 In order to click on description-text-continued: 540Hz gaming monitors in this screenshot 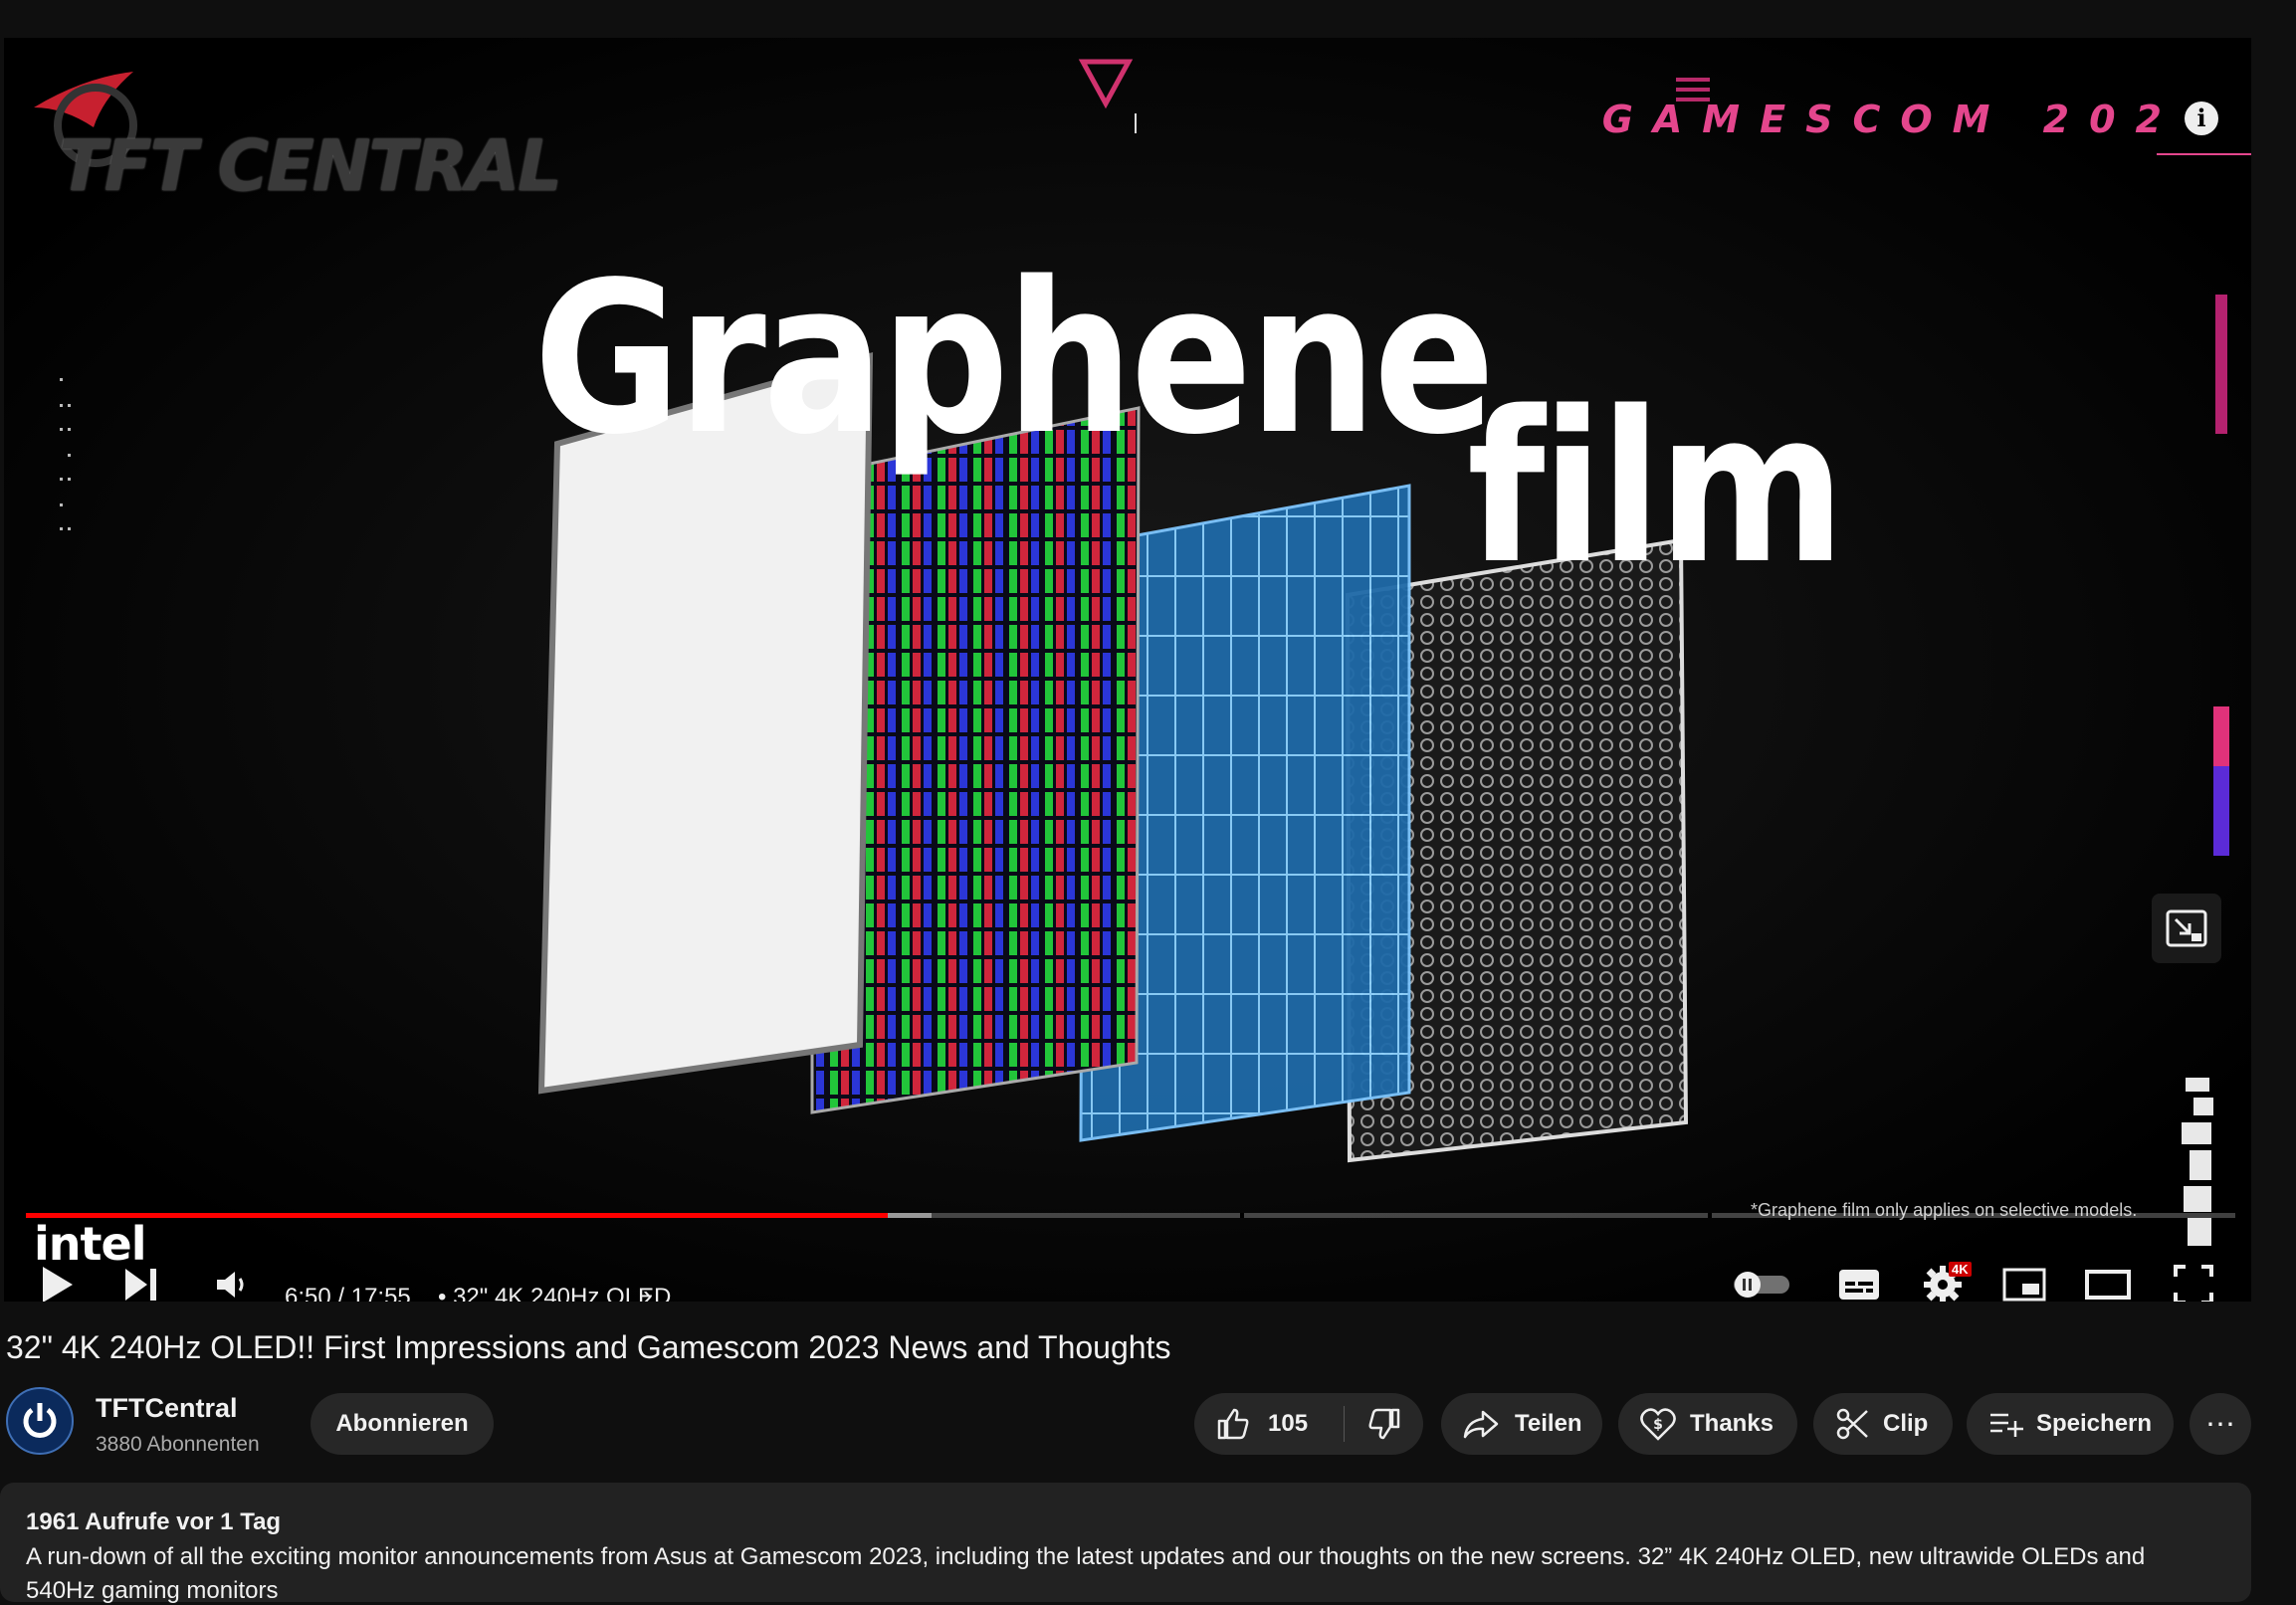, I will do `click(152, 1590)`.